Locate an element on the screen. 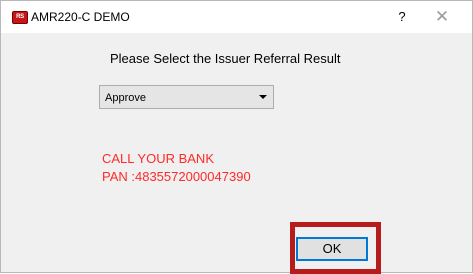 The height and width of the screenshot is (274, 473). result-select-value: Approve is located at coordinates (125, 98).